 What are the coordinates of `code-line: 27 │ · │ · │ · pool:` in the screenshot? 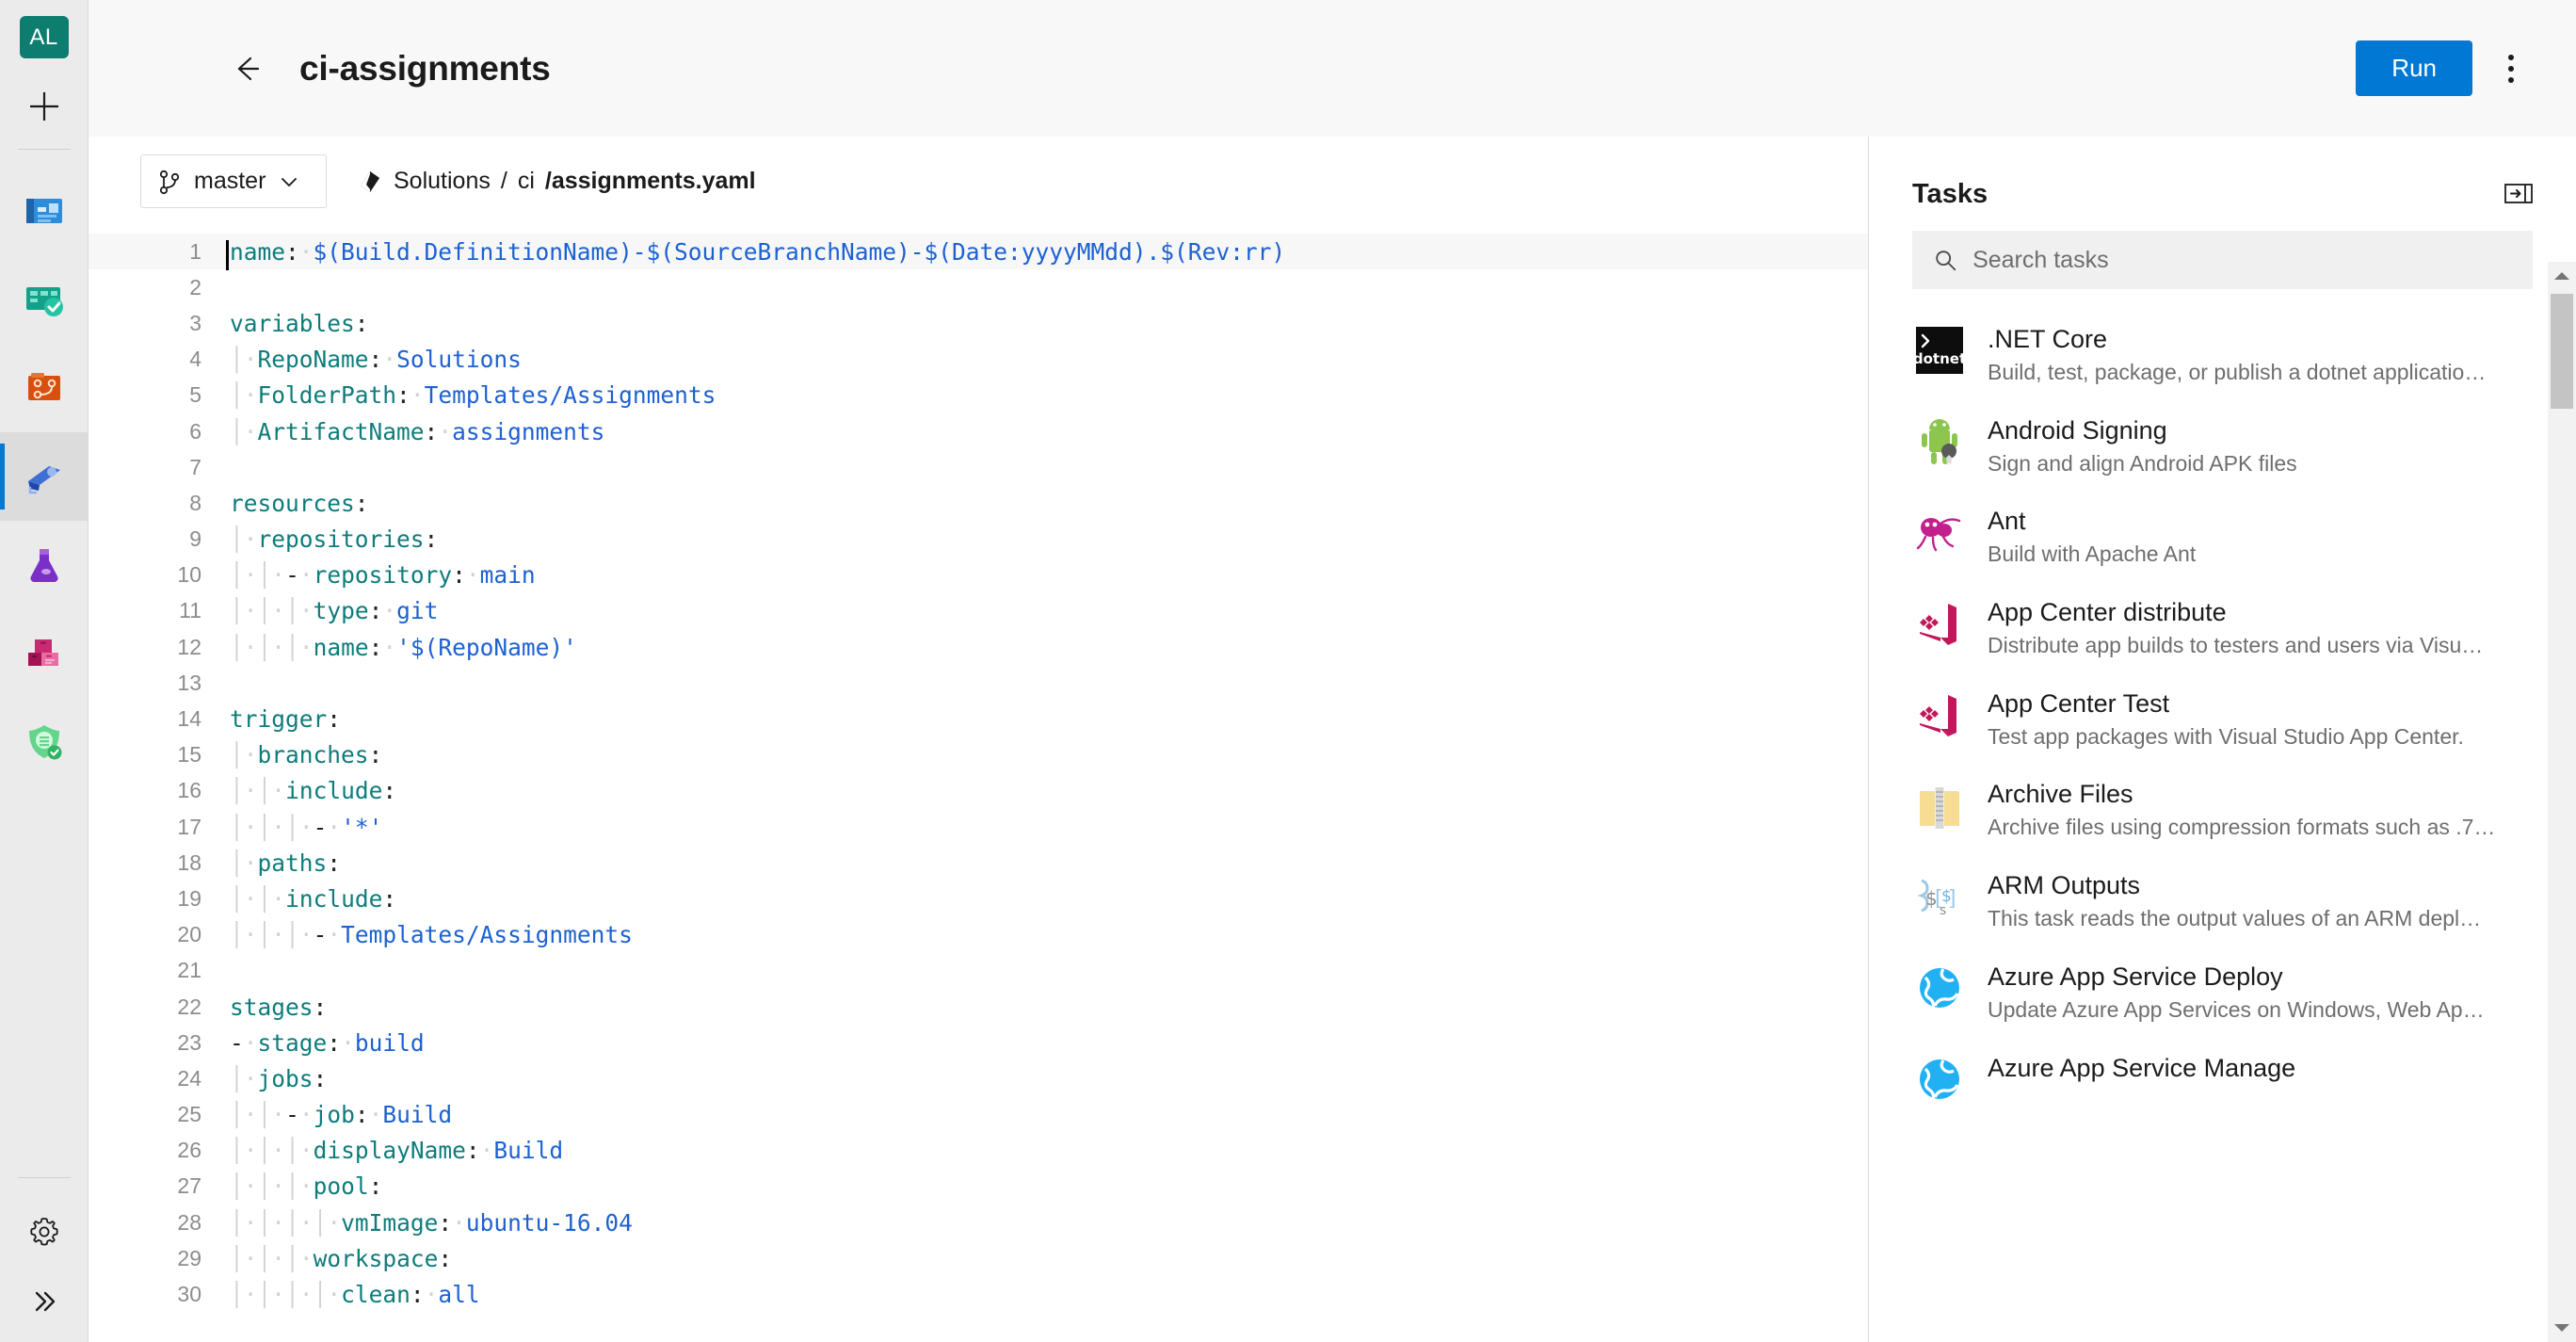 It's located at (978, 1187).